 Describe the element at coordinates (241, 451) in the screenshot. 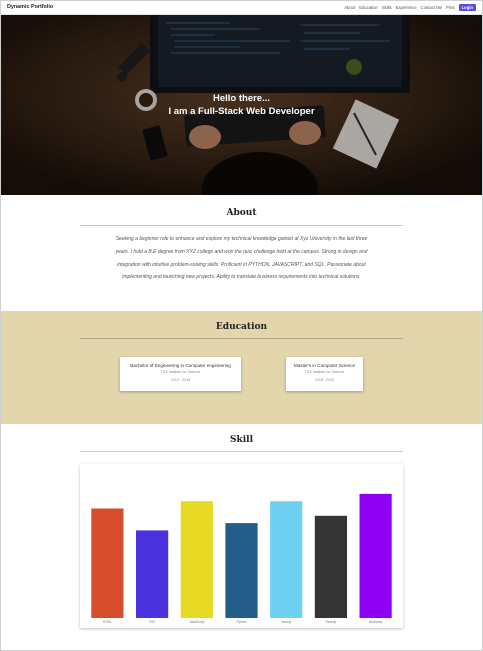

I see `skill-divider` at that location.